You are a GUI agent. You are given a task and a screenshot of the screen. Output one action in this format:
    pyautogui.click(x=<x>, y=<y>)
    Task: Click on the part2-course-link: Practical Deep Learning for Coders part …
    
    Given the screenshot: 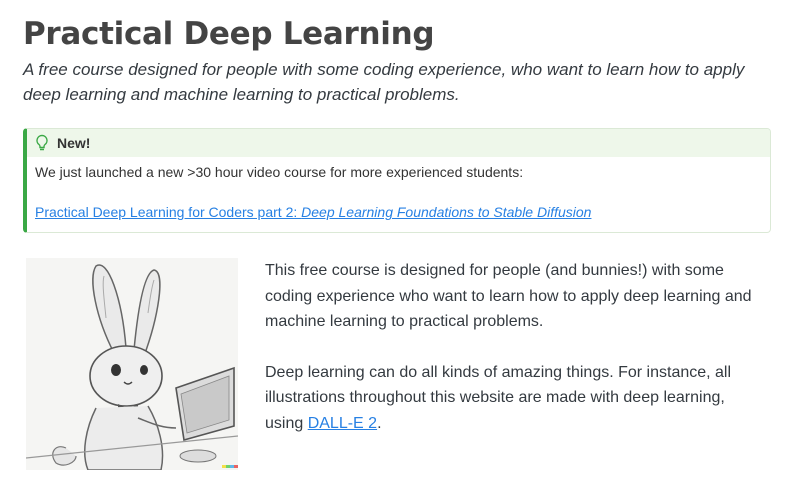 What is the action you would take?
    pyautogui.click(x=313, y=212)
    